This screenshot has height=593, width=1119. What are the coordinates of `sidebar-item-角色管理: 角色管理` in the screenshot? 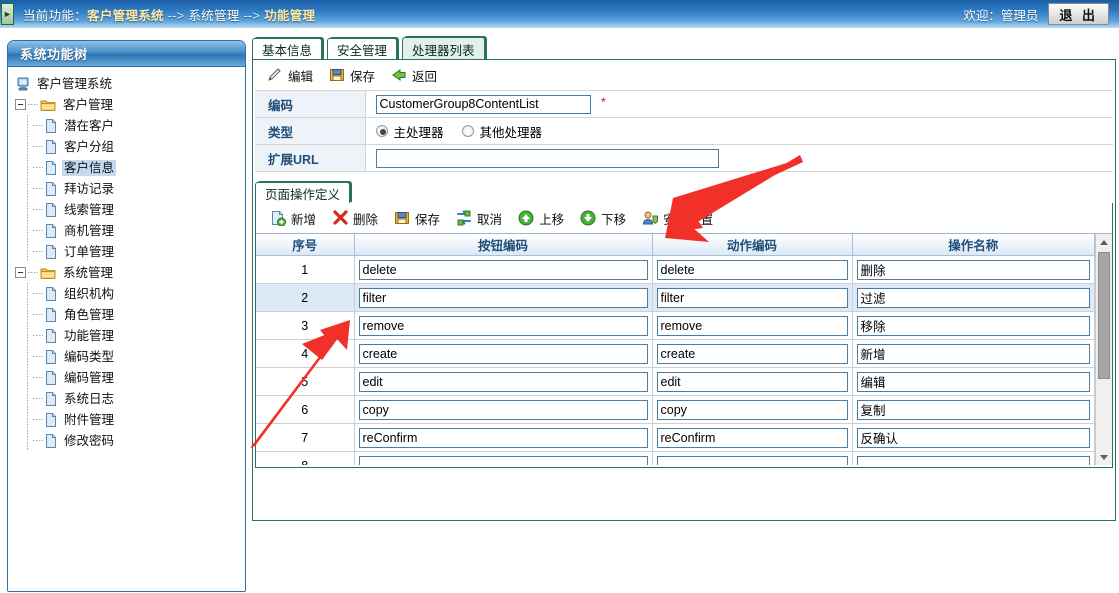 It's located at (126, 314).